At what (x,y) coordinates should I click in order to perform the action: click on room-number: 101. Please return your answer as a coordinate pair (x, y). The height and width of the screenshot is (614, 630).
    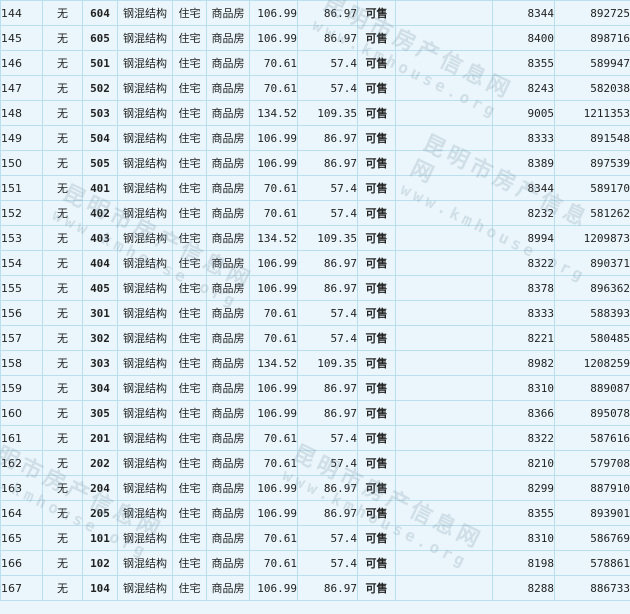
    Looking at the image, I should click on (100, 538).